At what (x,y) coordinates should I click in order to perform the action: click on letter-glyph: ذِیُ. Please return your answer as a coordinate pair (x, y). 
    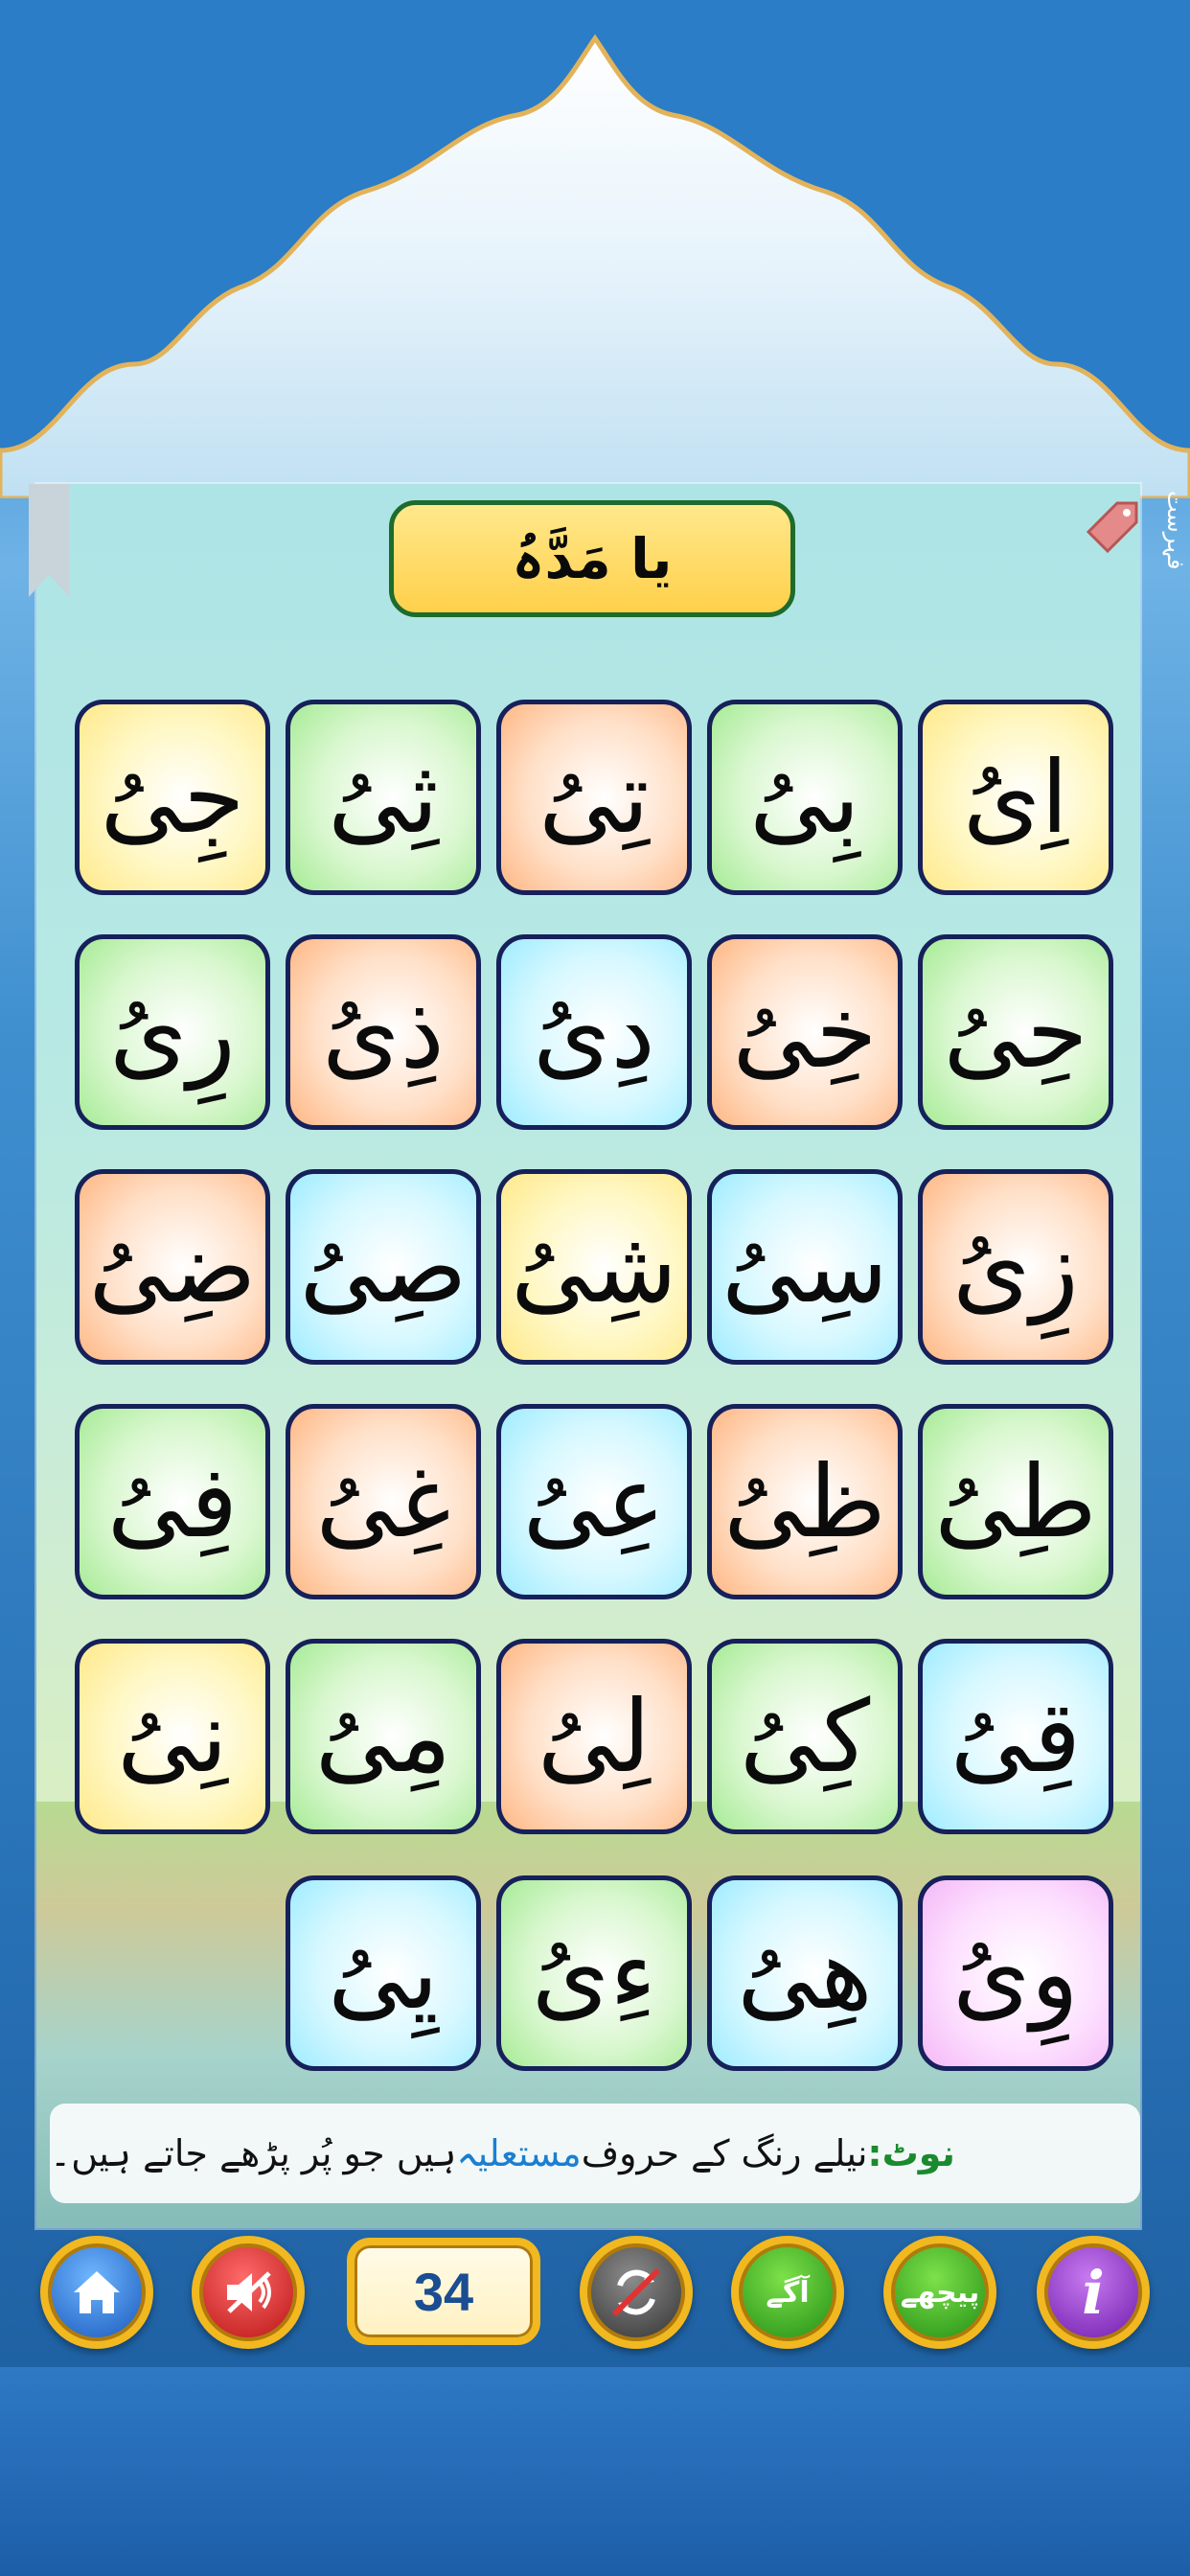
    Looking at the image, I should click on (383, 1032).